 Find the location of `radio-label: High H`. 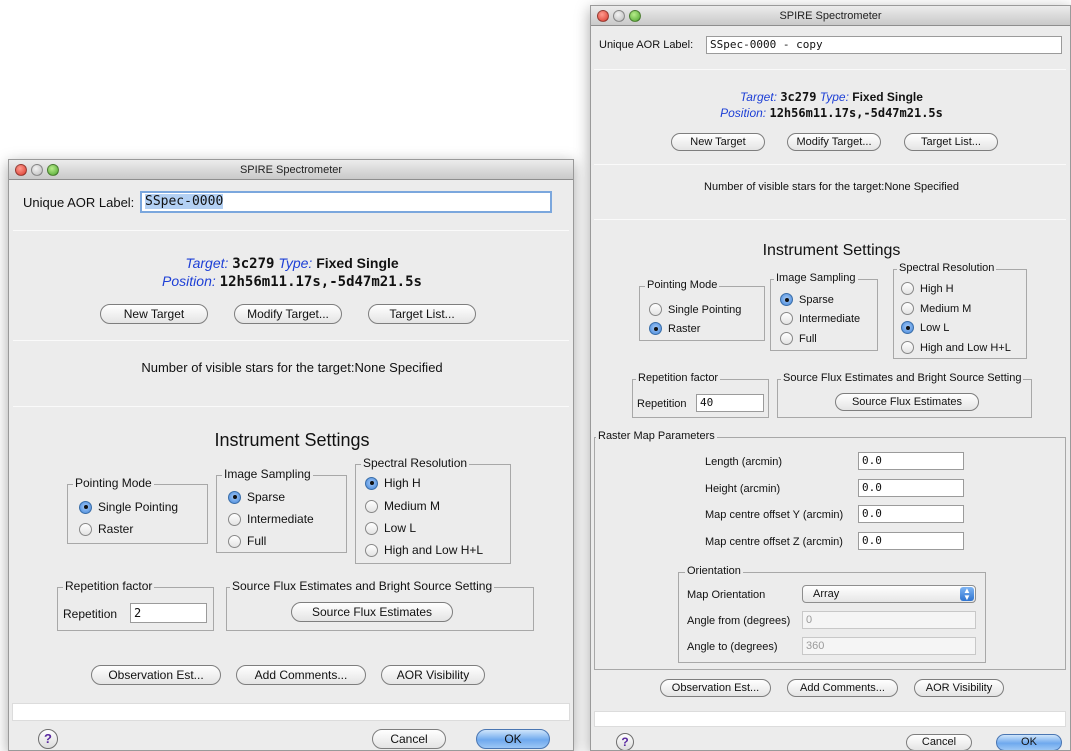

radio-label: High H is located at coordinates (937, 288).